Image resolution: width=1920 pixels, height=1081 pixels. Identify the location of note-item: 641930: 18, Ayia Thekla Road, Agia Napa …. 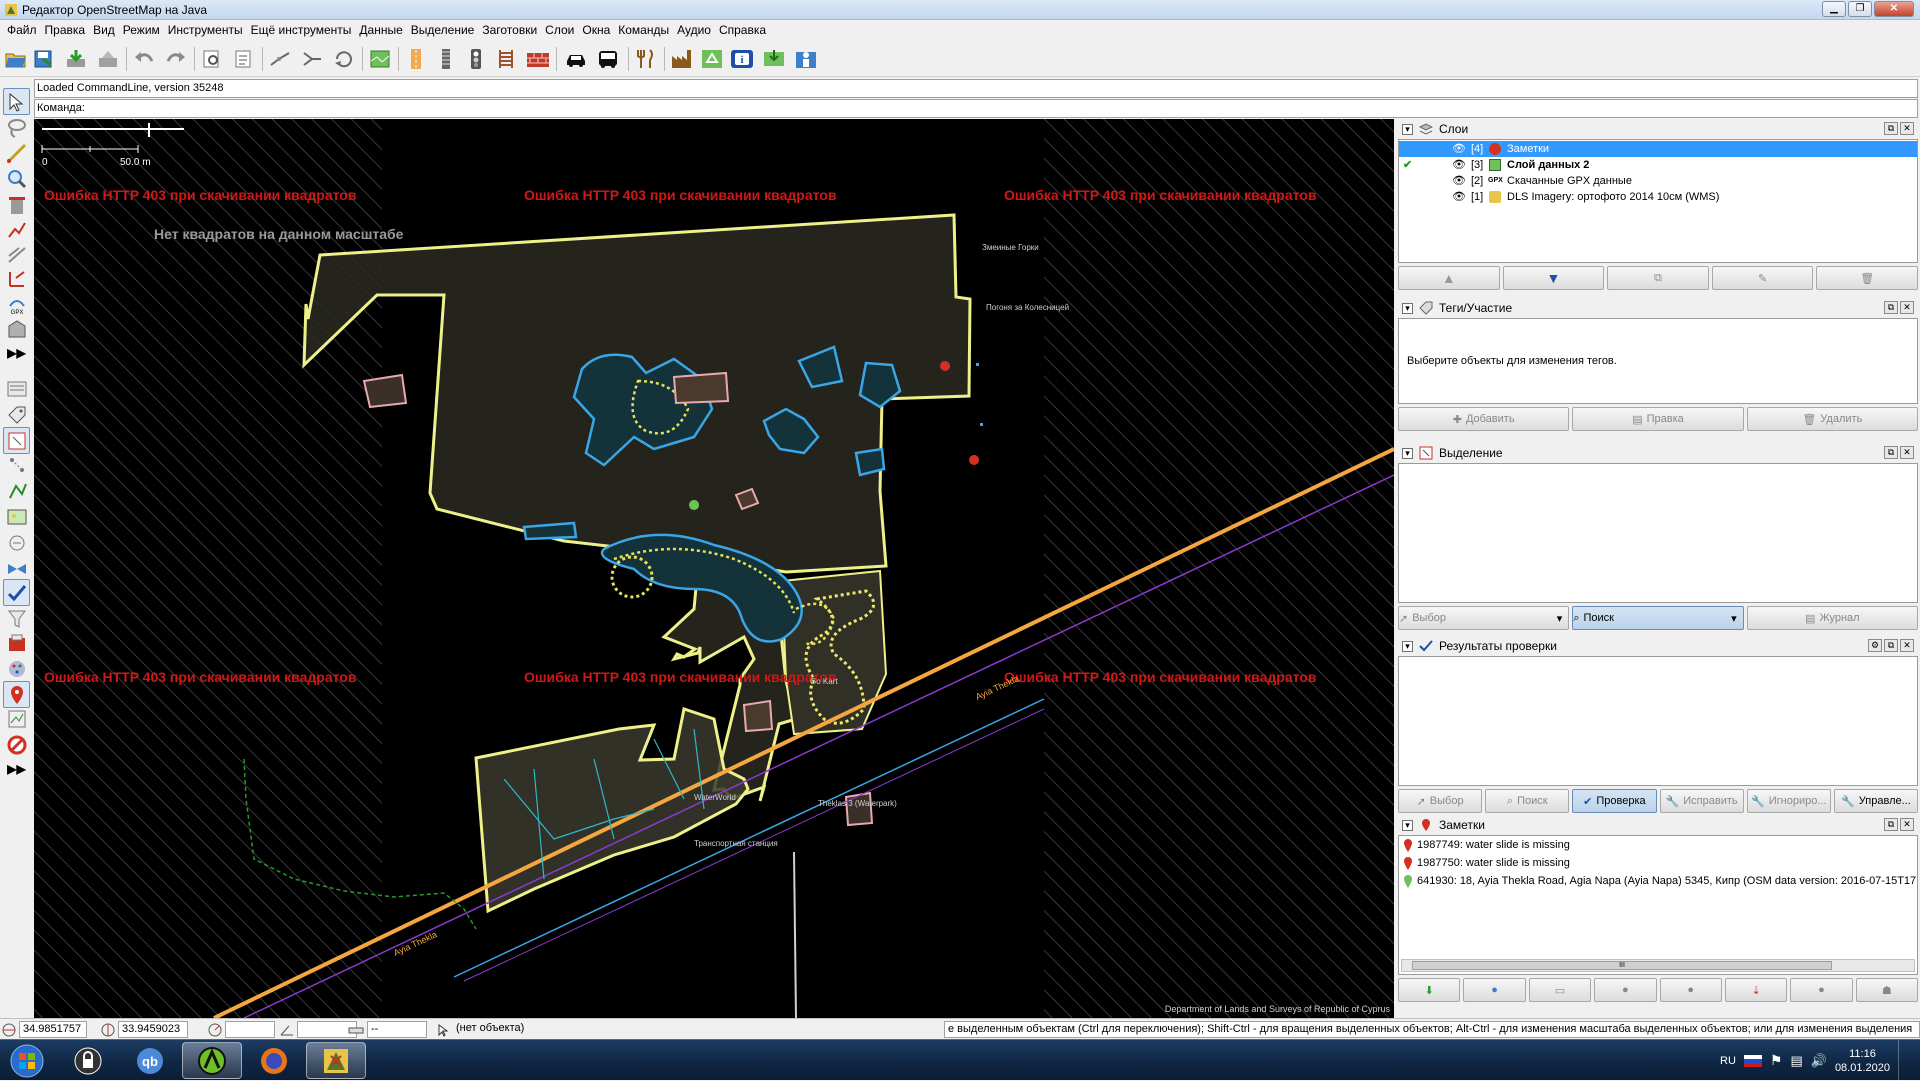
(1658, 881).